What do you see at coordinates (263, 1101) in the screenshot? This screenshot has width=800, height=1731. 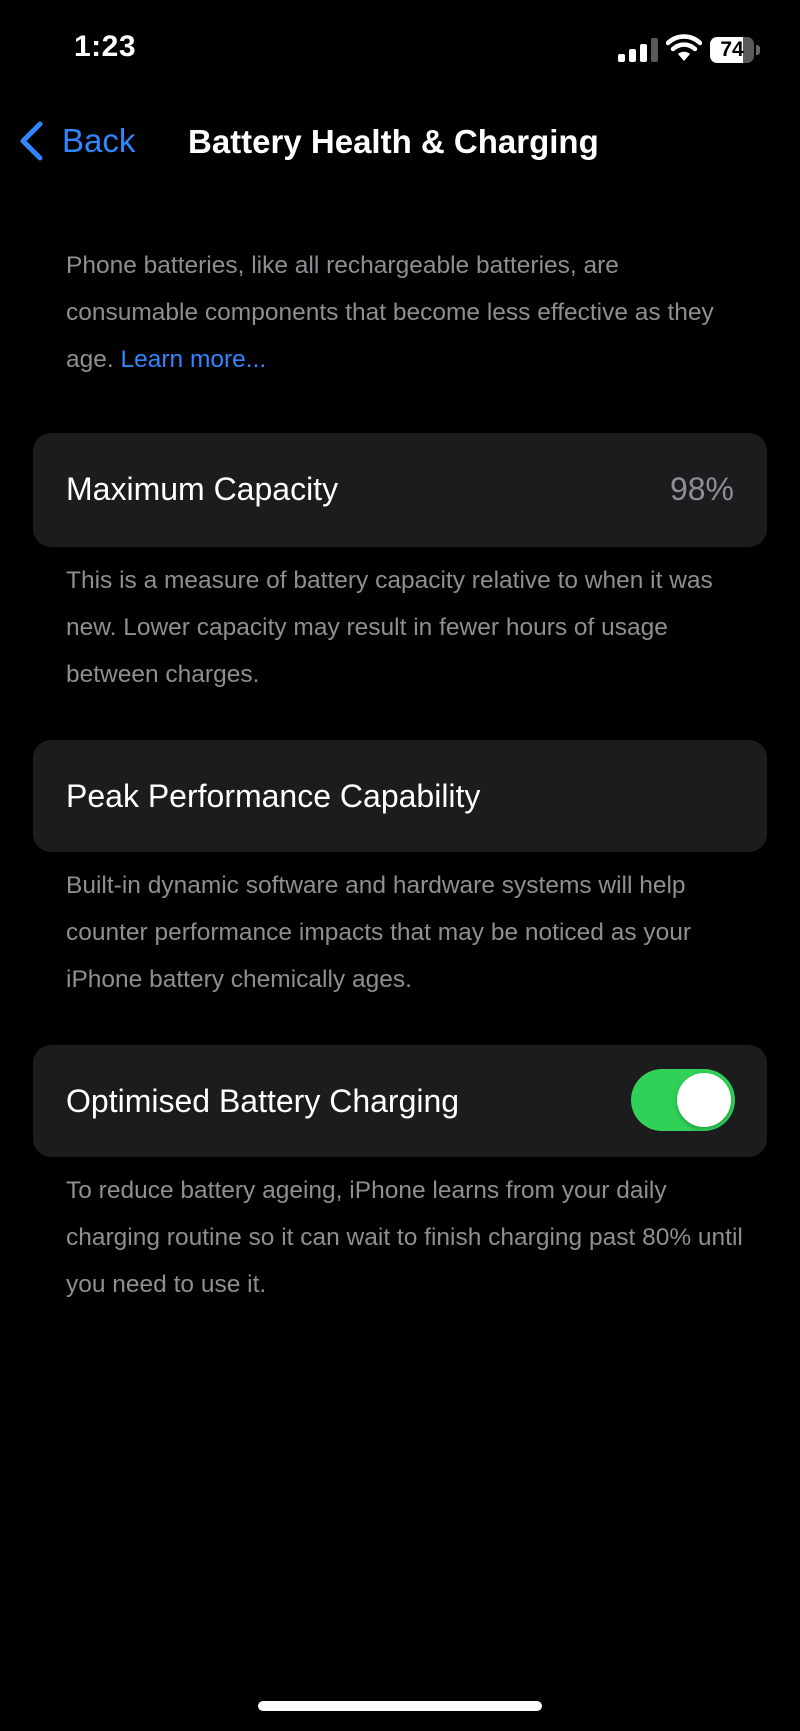 I see `optimised-charging-label: Optimised Battery Charging` at bounding box center [263, 1101].